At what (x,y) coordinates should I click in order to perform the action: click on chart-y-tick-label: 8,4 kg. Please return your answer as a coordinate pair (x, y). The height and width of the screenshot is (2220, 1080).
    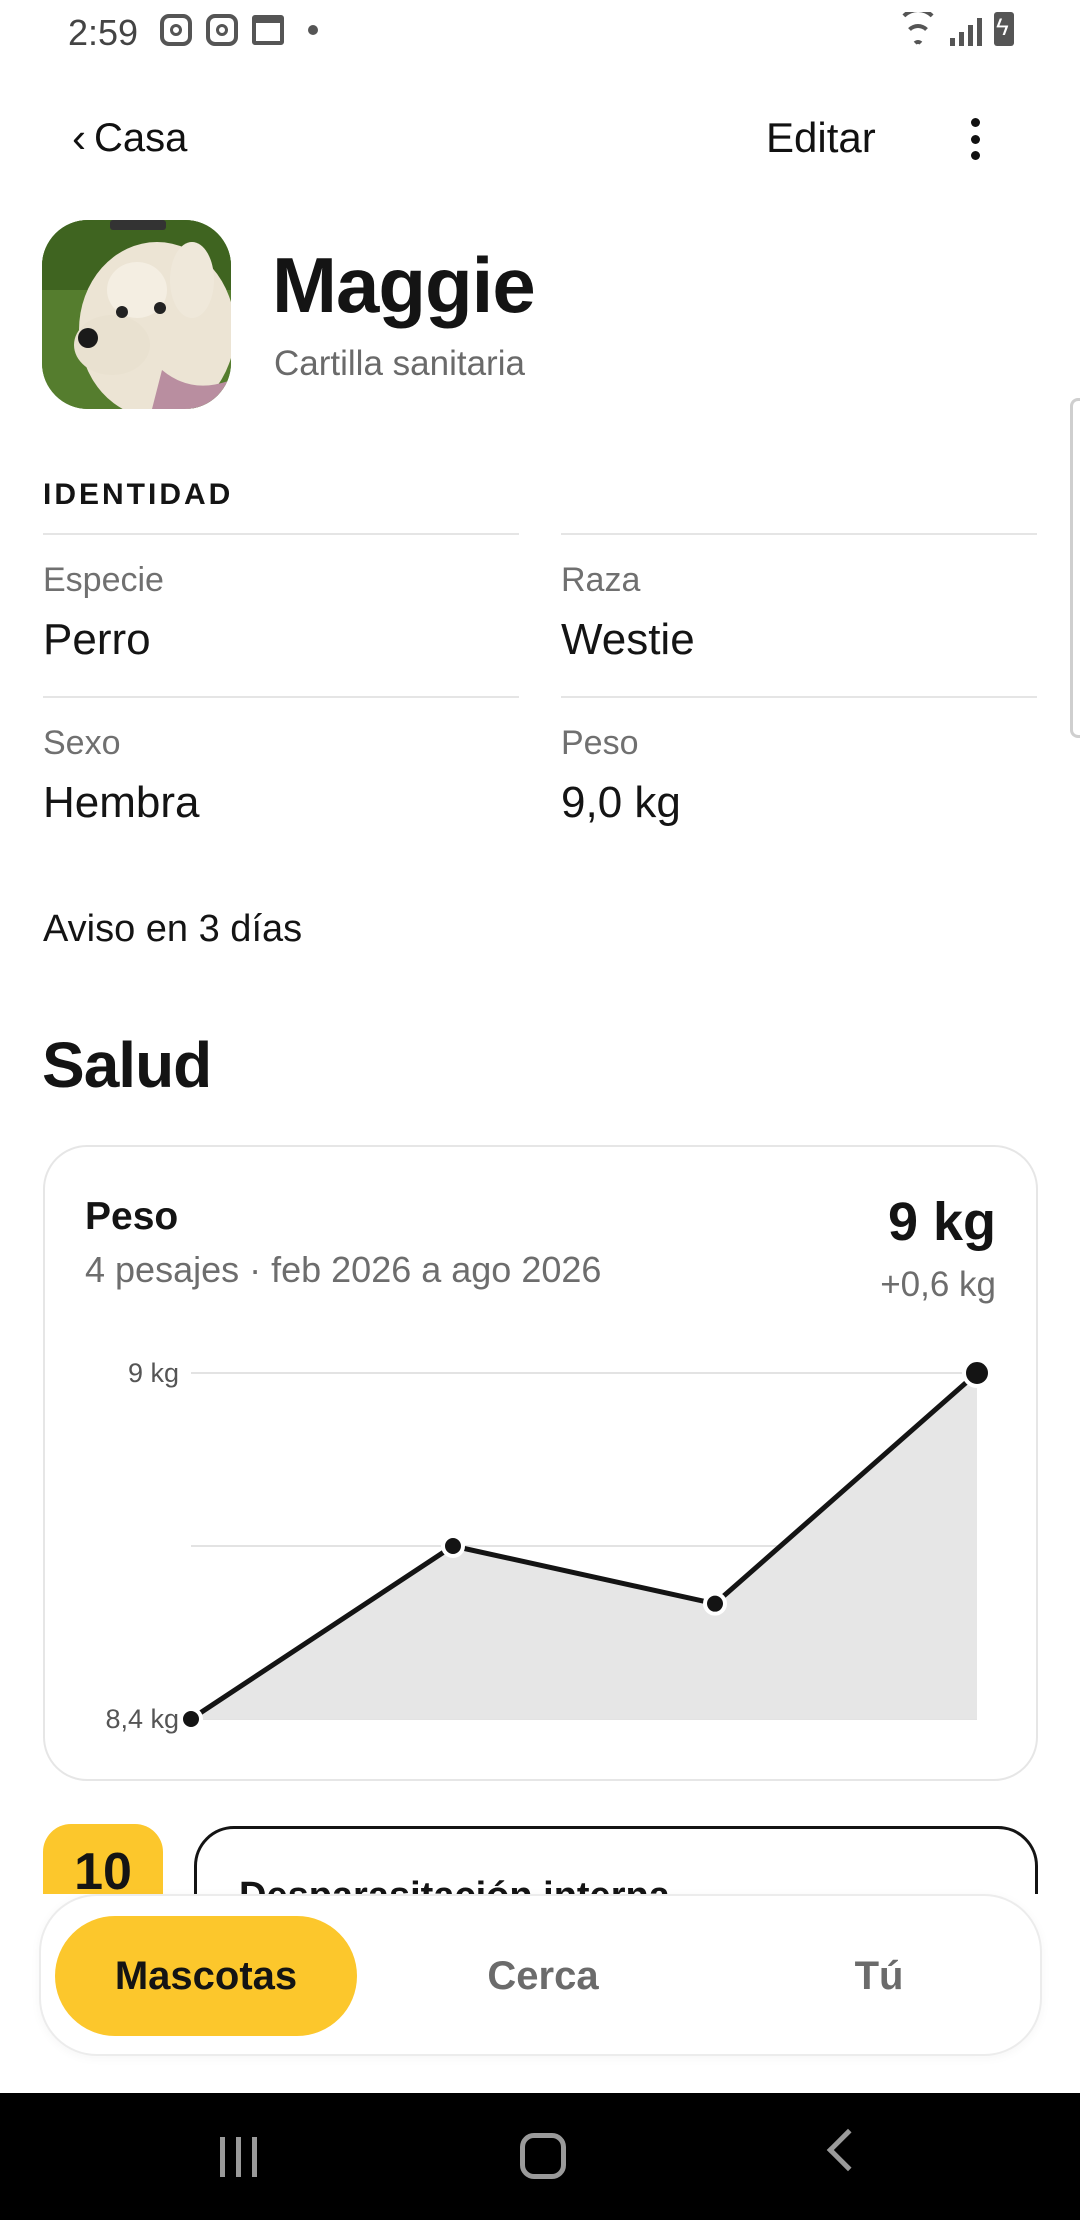
    Looking at the image, I should click on (142, 1719).